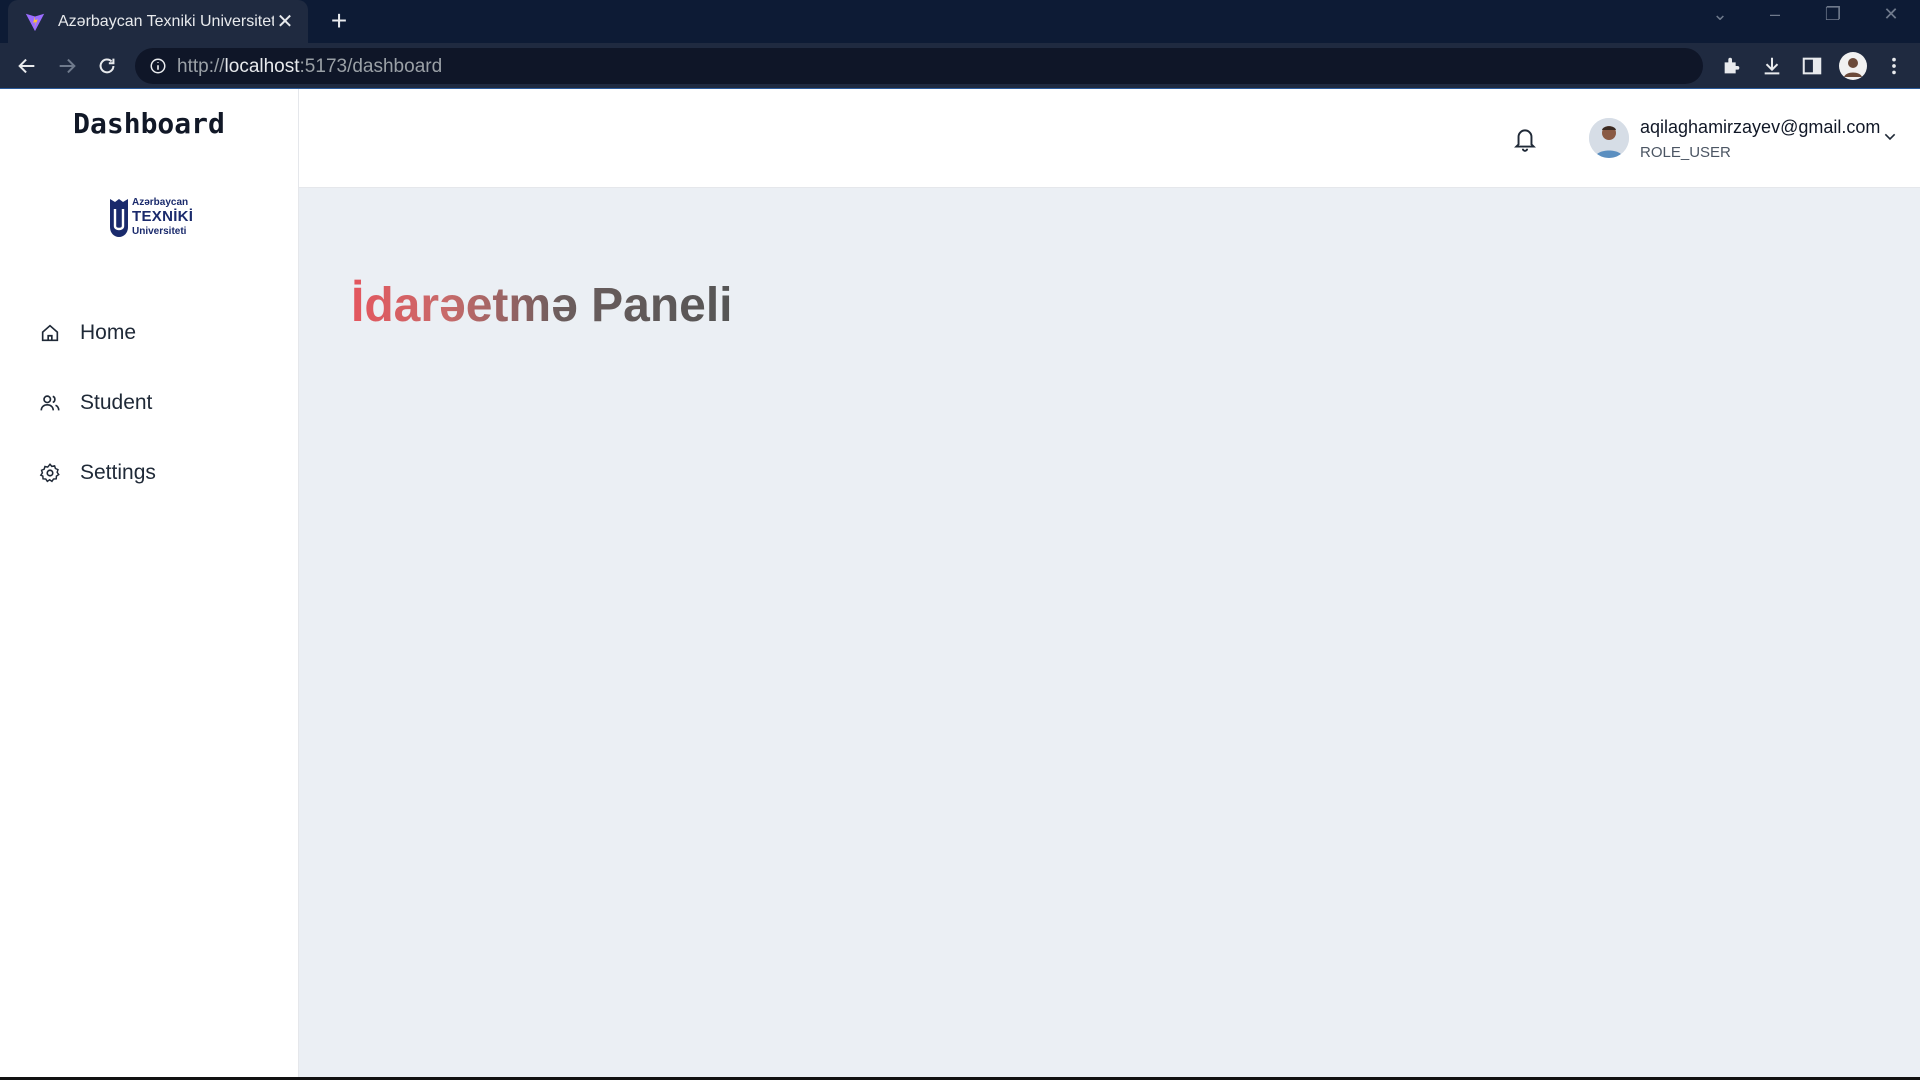 The image size is (1920, 1080). I want to click on address-bar: http://localhost:5173/dashboard, so click(919, 66).